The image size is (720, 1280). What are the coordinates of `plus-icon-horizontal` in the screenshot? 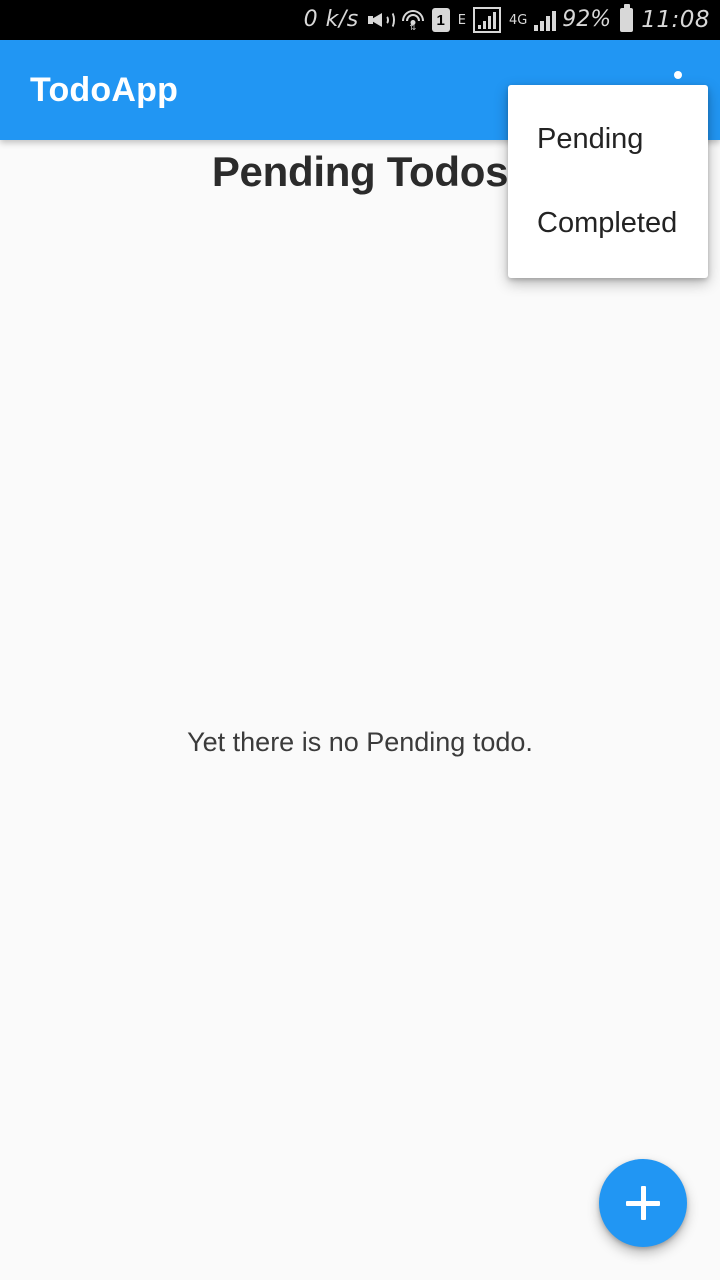 It's located at (643, 1203).